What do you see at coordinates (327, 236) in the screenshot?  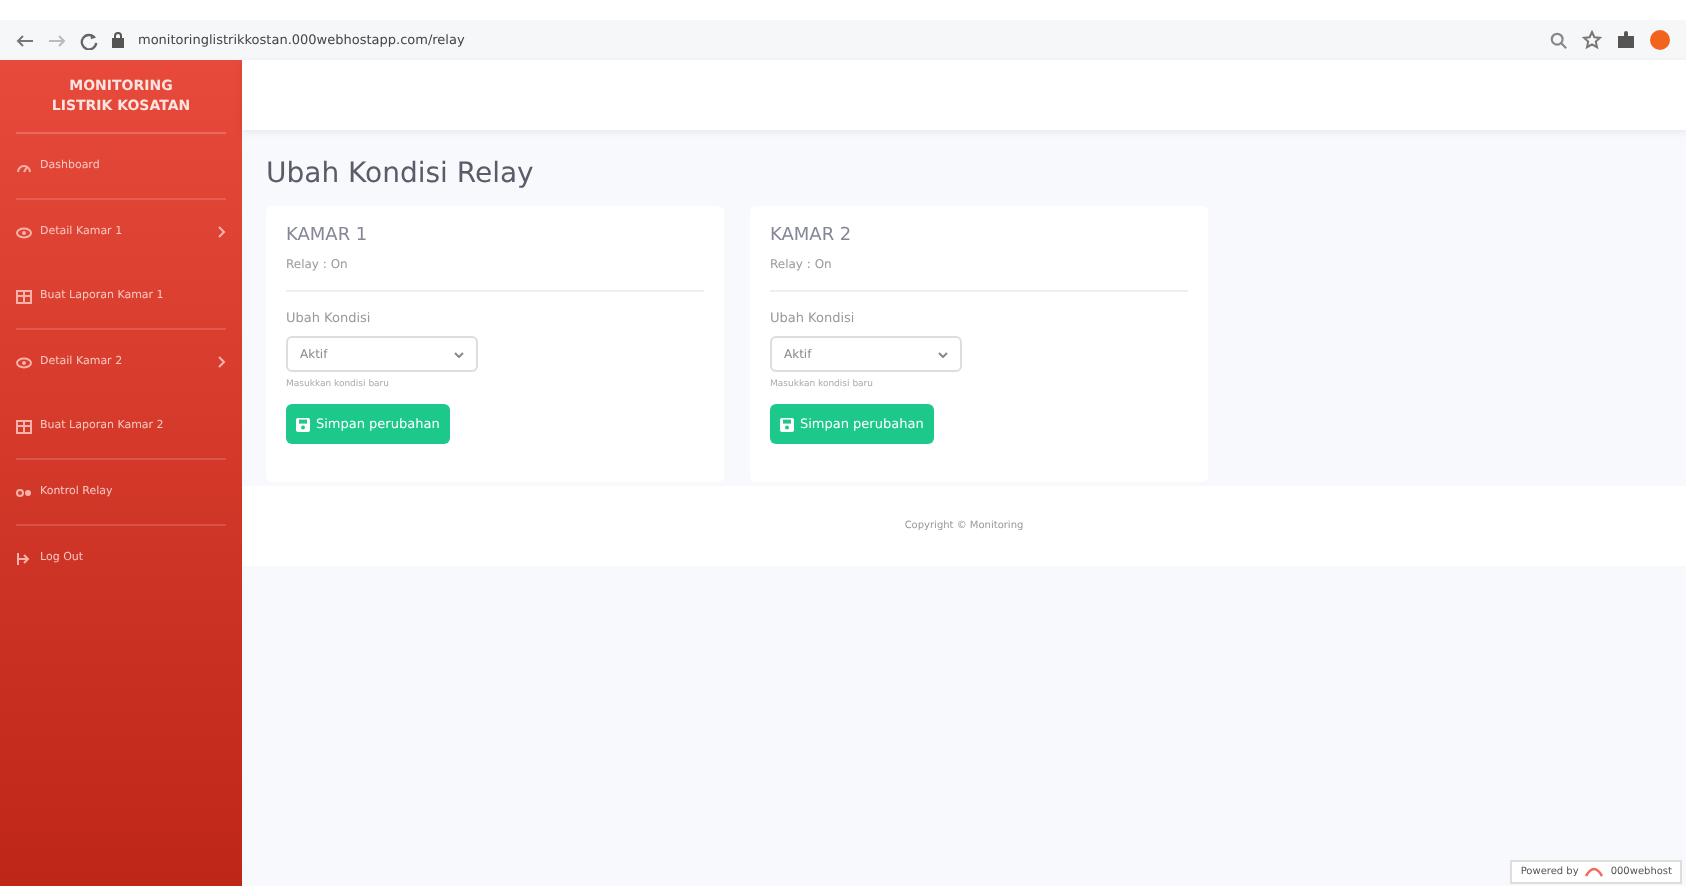 I see `card-title: KAMAR 1` at bounding box center [327, 236].